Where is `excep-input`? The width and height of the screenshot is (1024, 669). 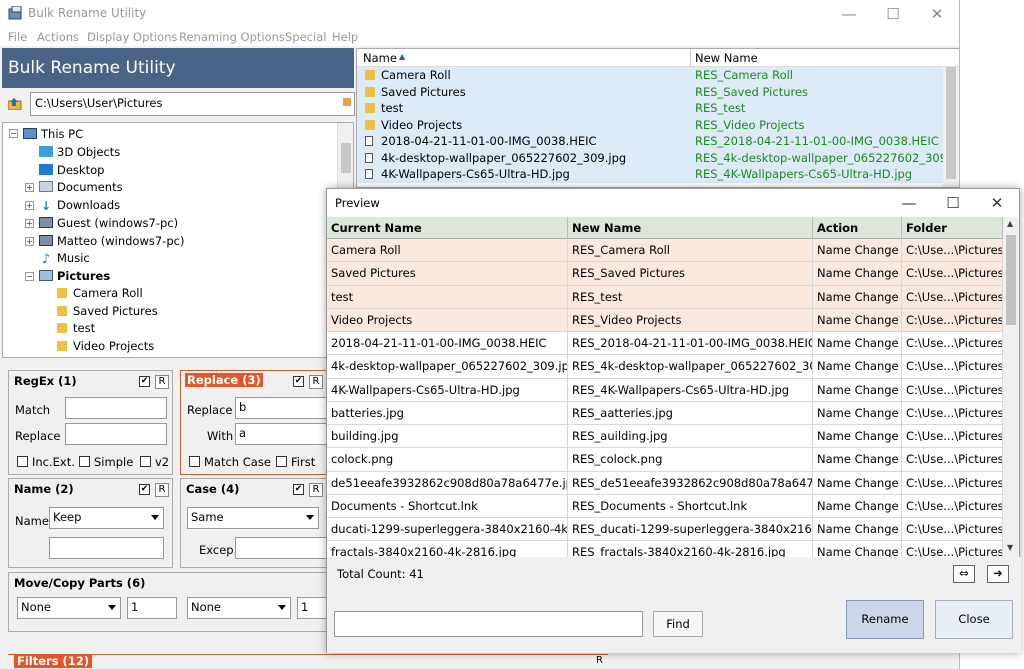
excep-input is located at coordinates (282, 548).